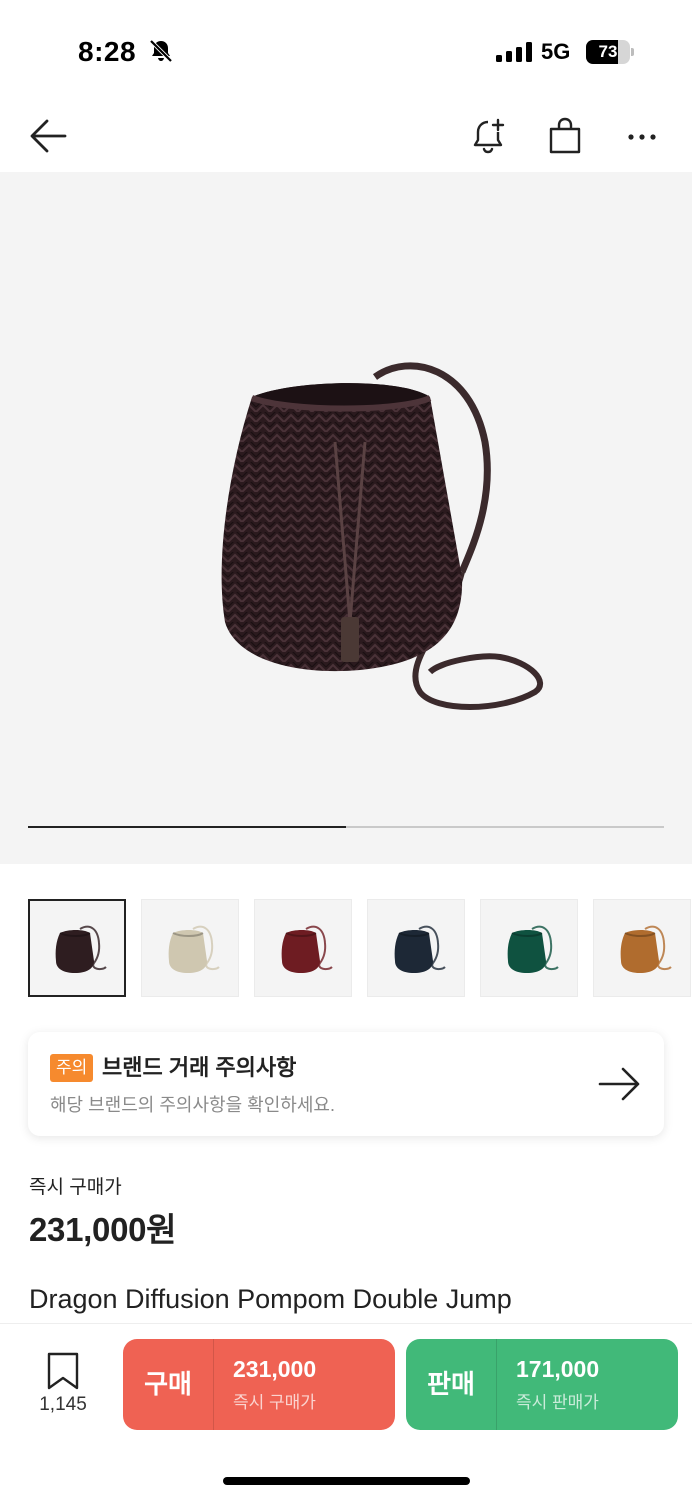 This screenshot has width=692, height=1500. What do you see at coordinates (382, 536) in the screenshot?
I see `product-image` at bounding box center [382, 536].